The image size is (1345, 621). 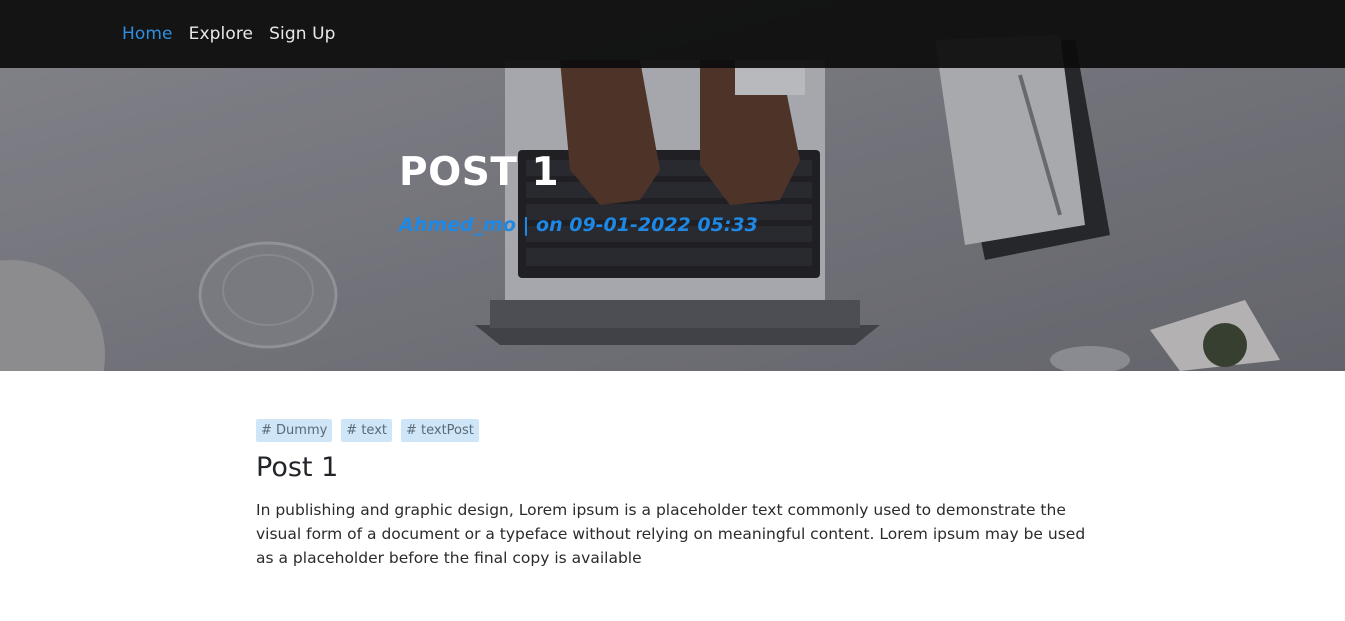 What do you see at coordinates (294, 430) in the screenshot?
I see `tag-dummy: # Dummy` at bounding box center [294, 430].